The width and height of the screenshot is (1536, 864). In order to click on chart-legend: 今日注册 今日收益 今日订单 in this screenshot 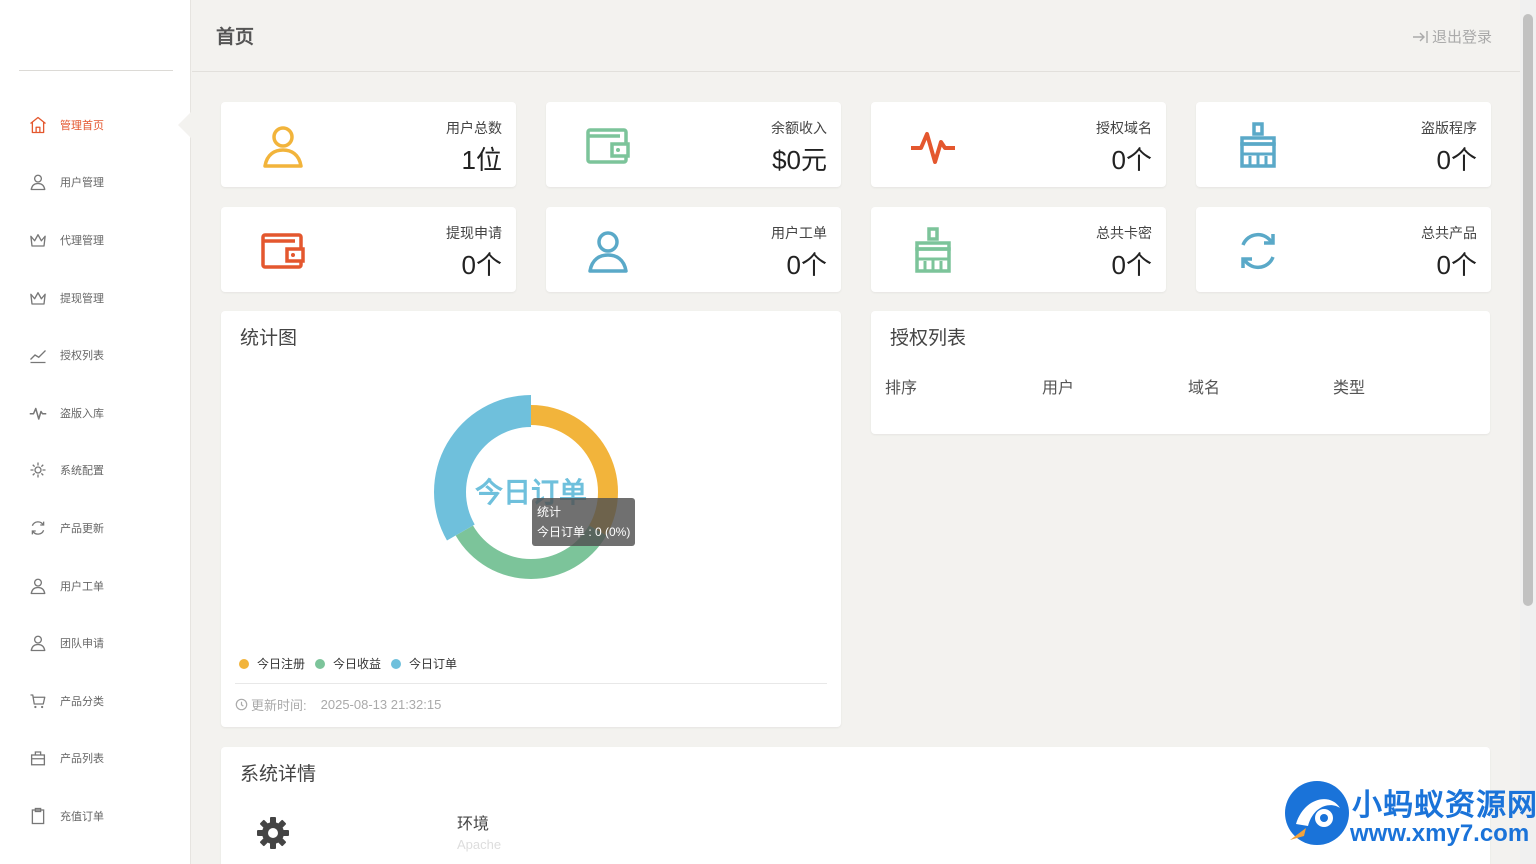, I will do `click(353, 663)`.